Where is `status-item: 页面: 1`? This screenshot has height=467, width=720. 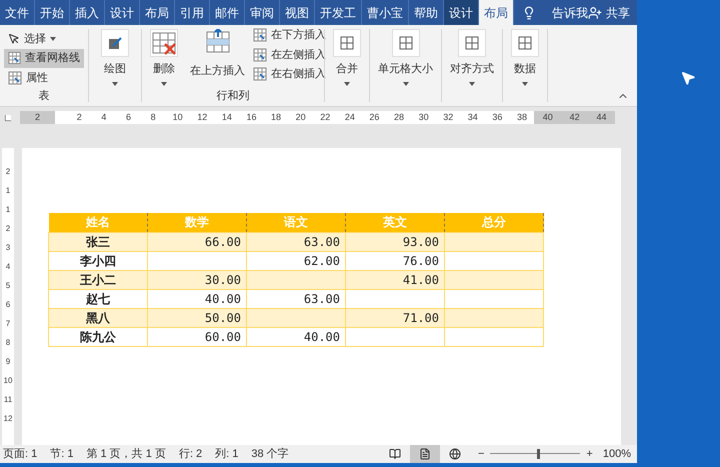
status-item: 页面: 1 is located at coordinates (20, 454).